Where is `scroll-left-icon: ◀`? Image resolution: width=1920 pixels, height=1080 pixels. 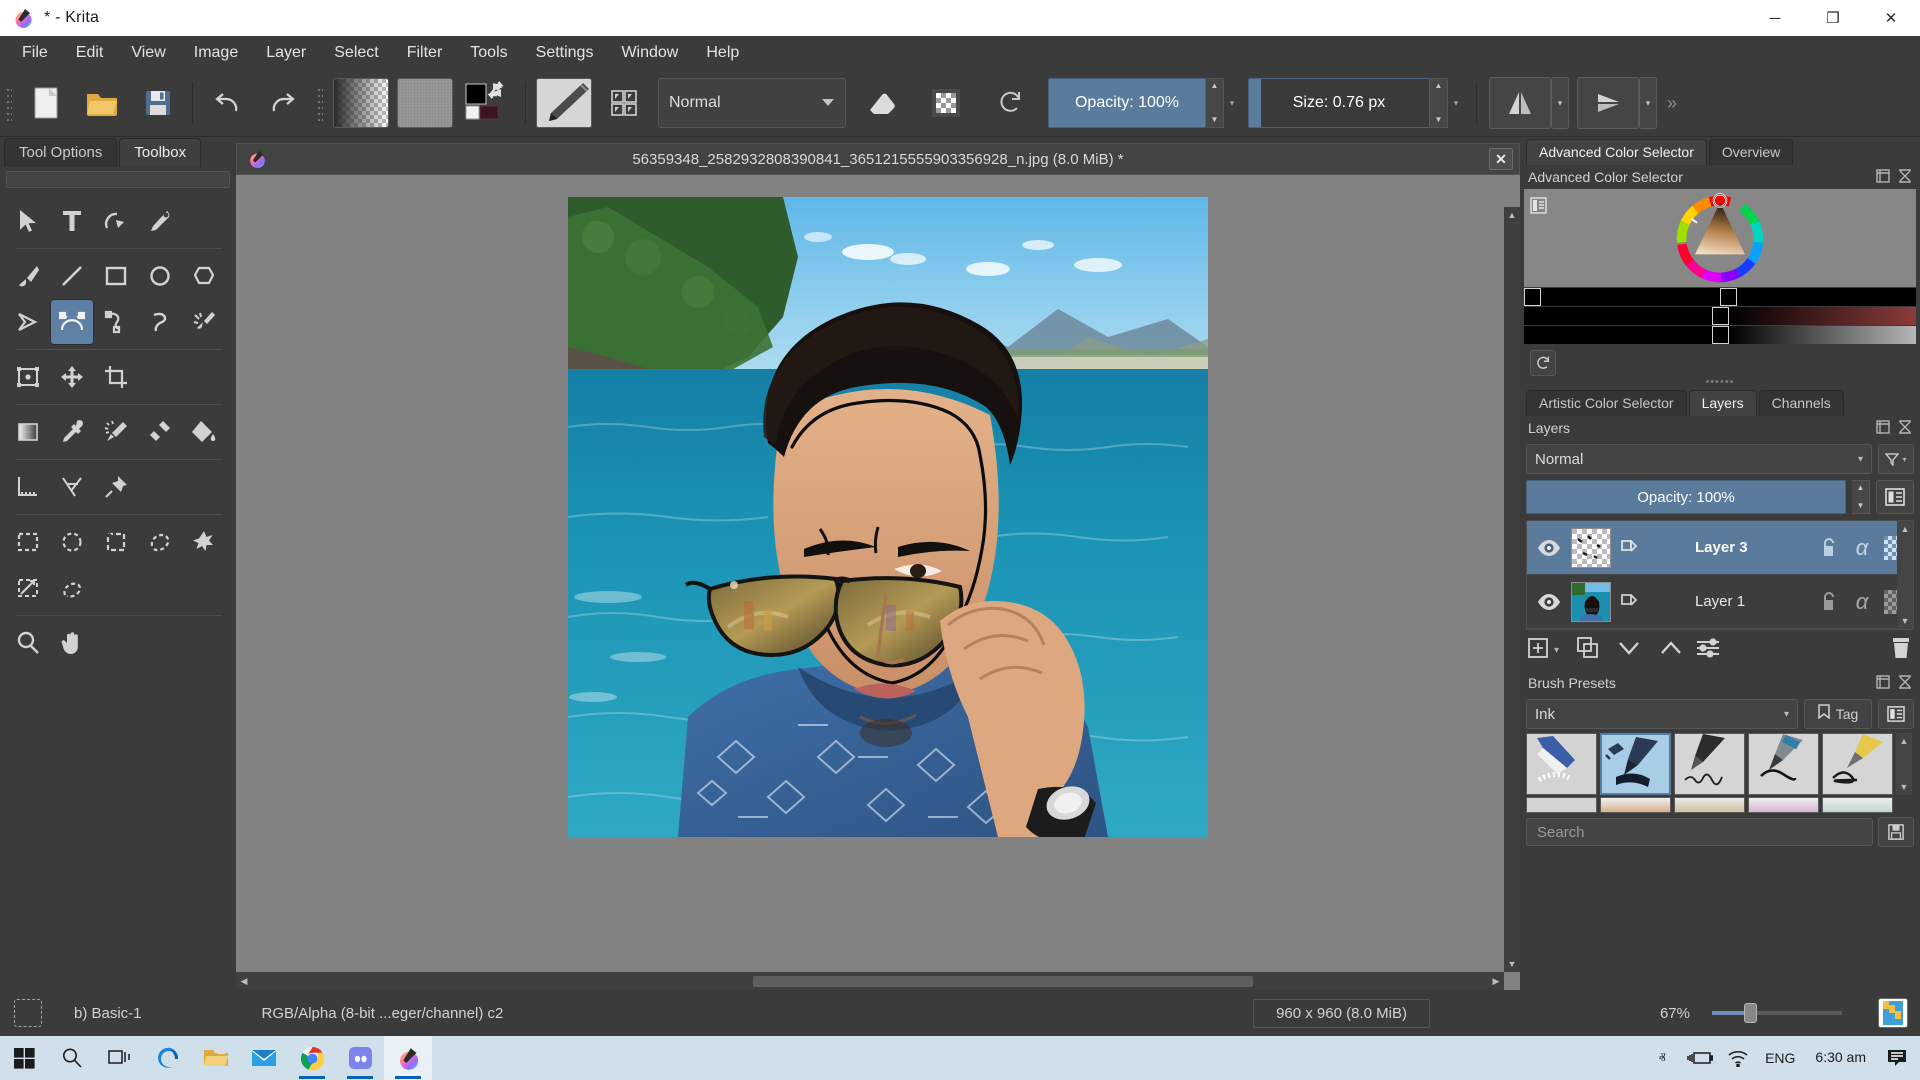 scroll-left-icon: ◀ is located at coordinates (244, 981).